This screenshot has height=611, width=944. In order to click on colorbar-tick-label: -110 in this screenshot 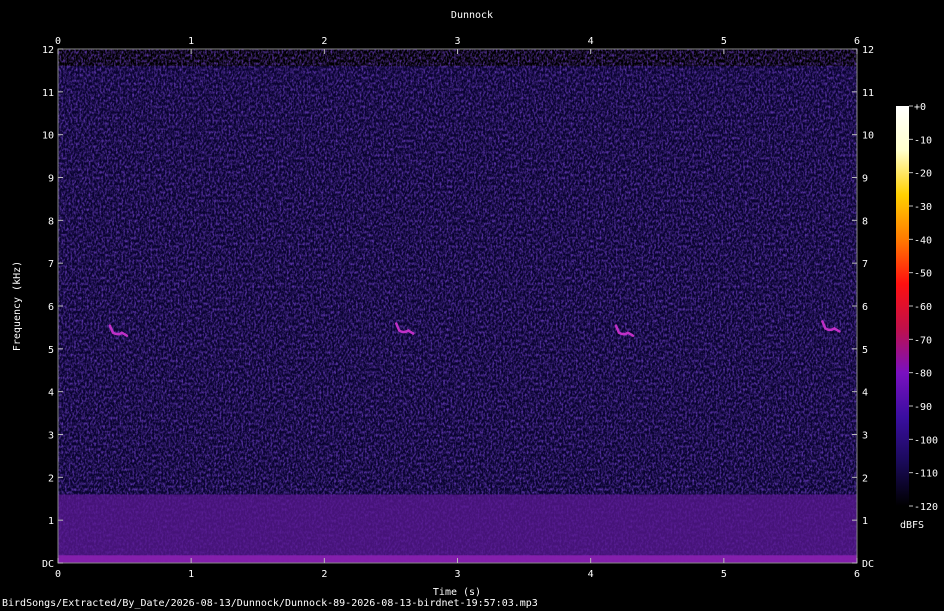, I will do `click(926, 474)`.